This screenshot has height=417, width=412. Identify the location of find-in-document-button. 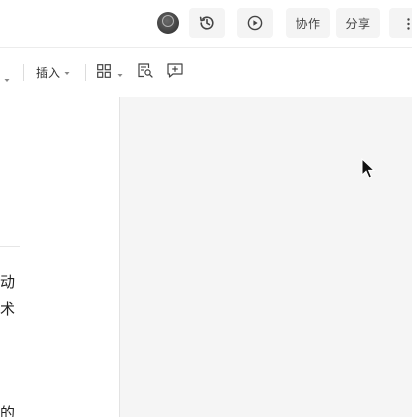
(145, 72).